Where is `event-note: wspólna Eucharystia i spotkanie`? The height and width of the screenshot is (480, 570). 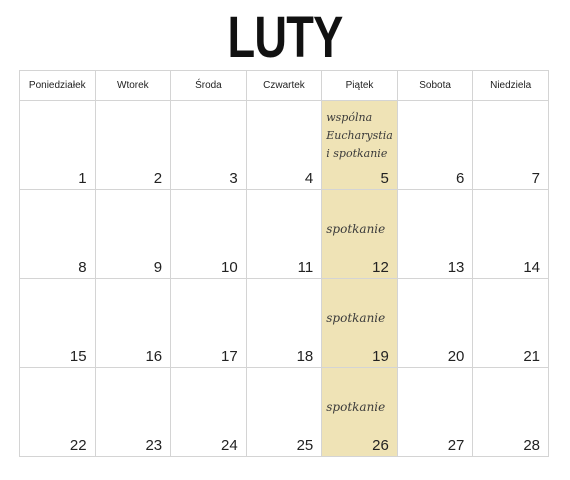 event-note: wspólna Eucharystia i spotkanie is located at coordinates (359, 136).